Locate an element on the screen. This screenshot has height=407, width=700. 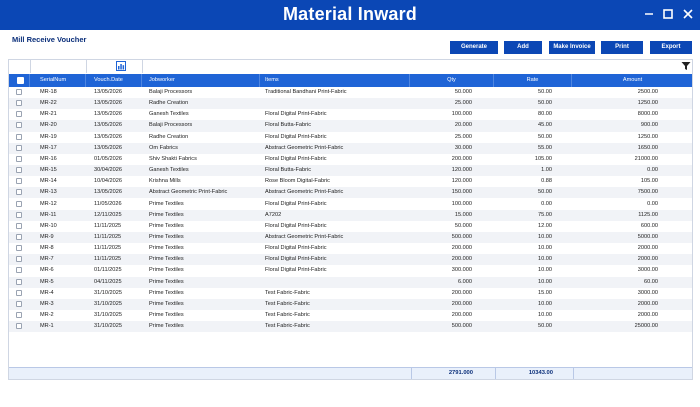
column-header-items: Items is located at coordinates (335, 80).